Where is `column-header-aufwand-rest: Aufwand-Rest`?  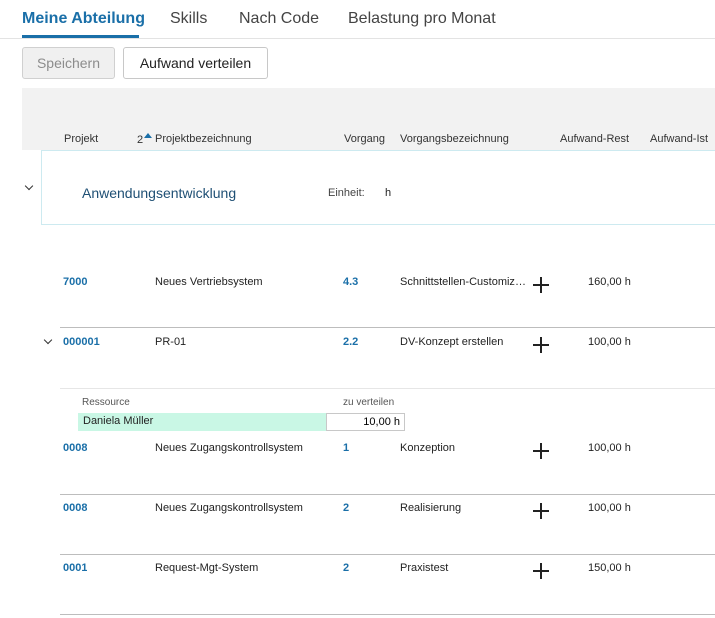
column-header-aufwand-rest: Aufwand-Rest is located at coordinates (594, 139).